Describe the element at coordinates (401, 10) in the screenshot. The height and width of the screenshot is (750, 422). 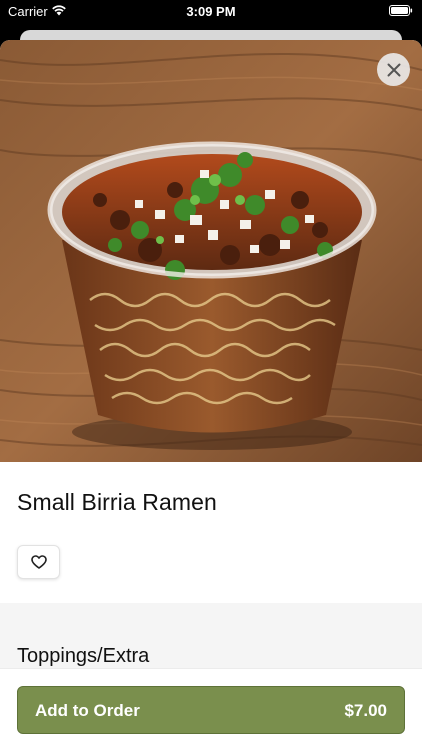
I see `battery-icon` at that location.